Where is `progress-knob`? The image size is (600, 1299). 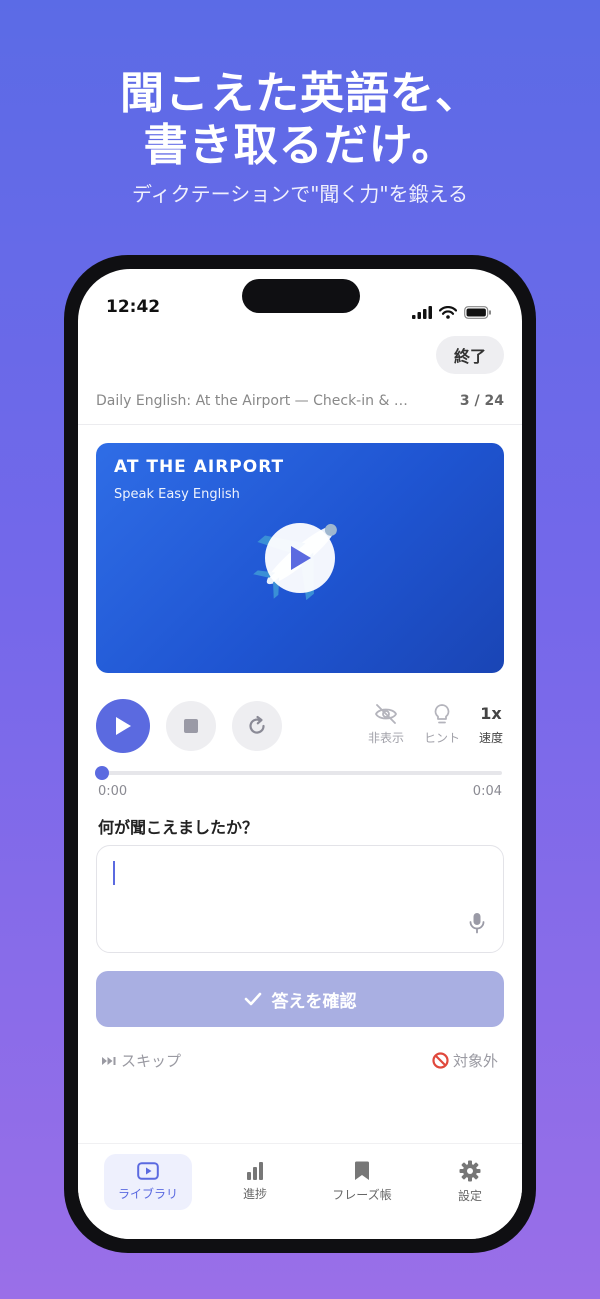 progress-knob is located at coordinates (102, 773).